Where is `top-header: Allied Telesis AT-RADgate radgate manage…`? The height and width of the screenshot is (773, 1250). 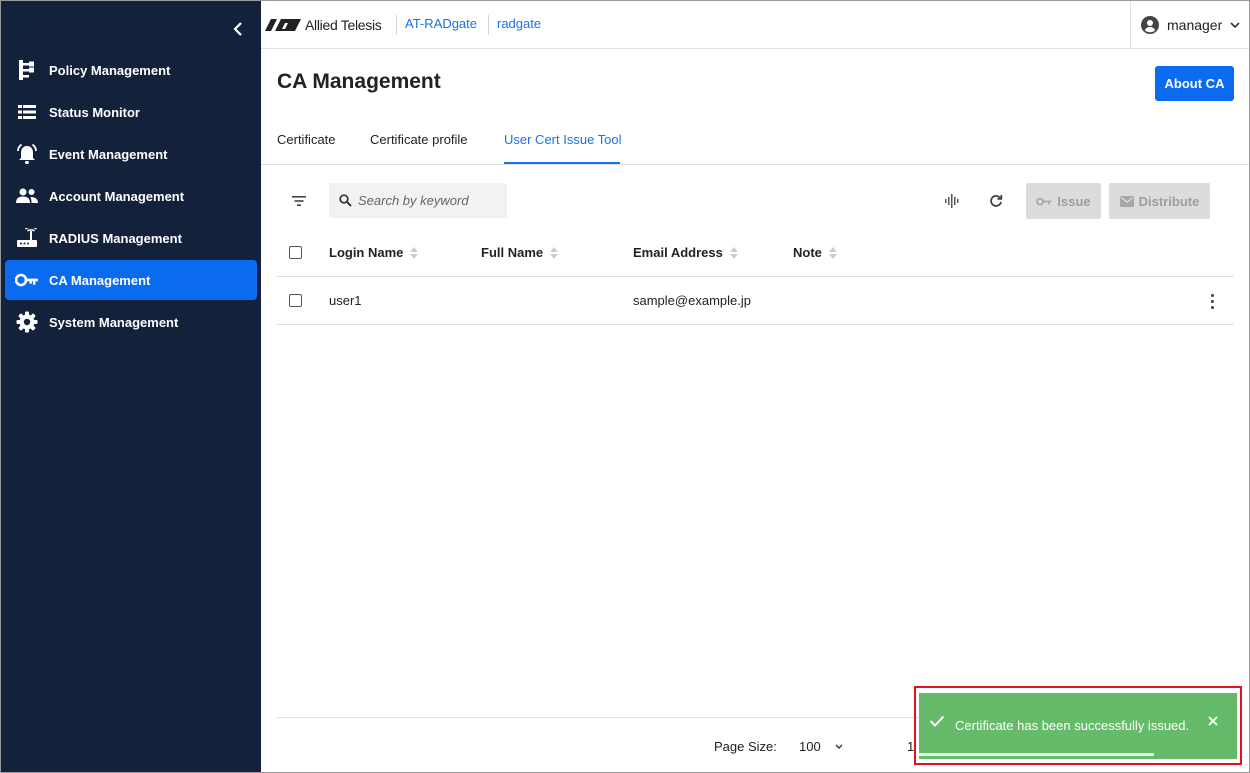
top-header: Allied Telesis AT-RADgate radgate manage… is located at coordinates (755, 25).